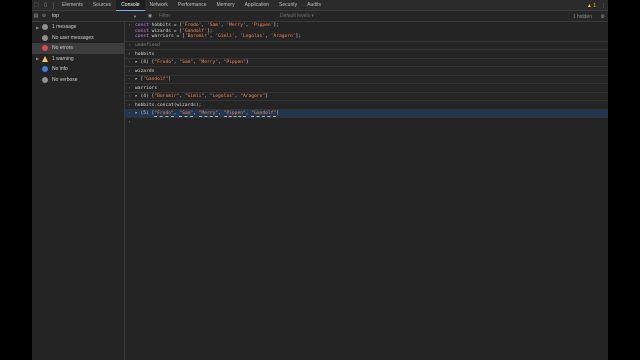 Image resolution: width=640 pixels, height=360 pixels. I want to click on command-text: hobbits.concat(wizards);, so click(168, 105).